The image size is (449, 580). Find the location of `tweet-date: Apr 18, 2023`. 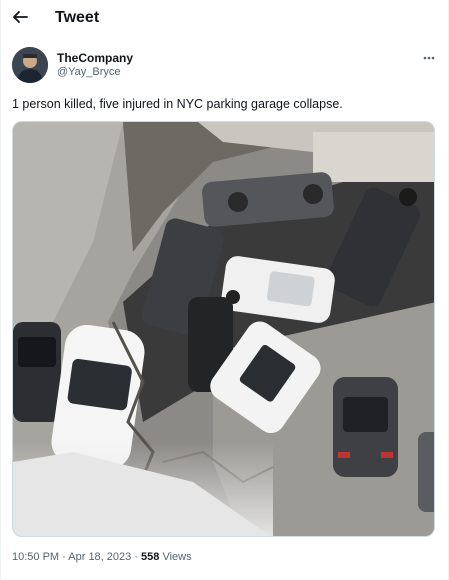

tweet-date: Apr 18, 2023 is located at coordinates (99, 557).